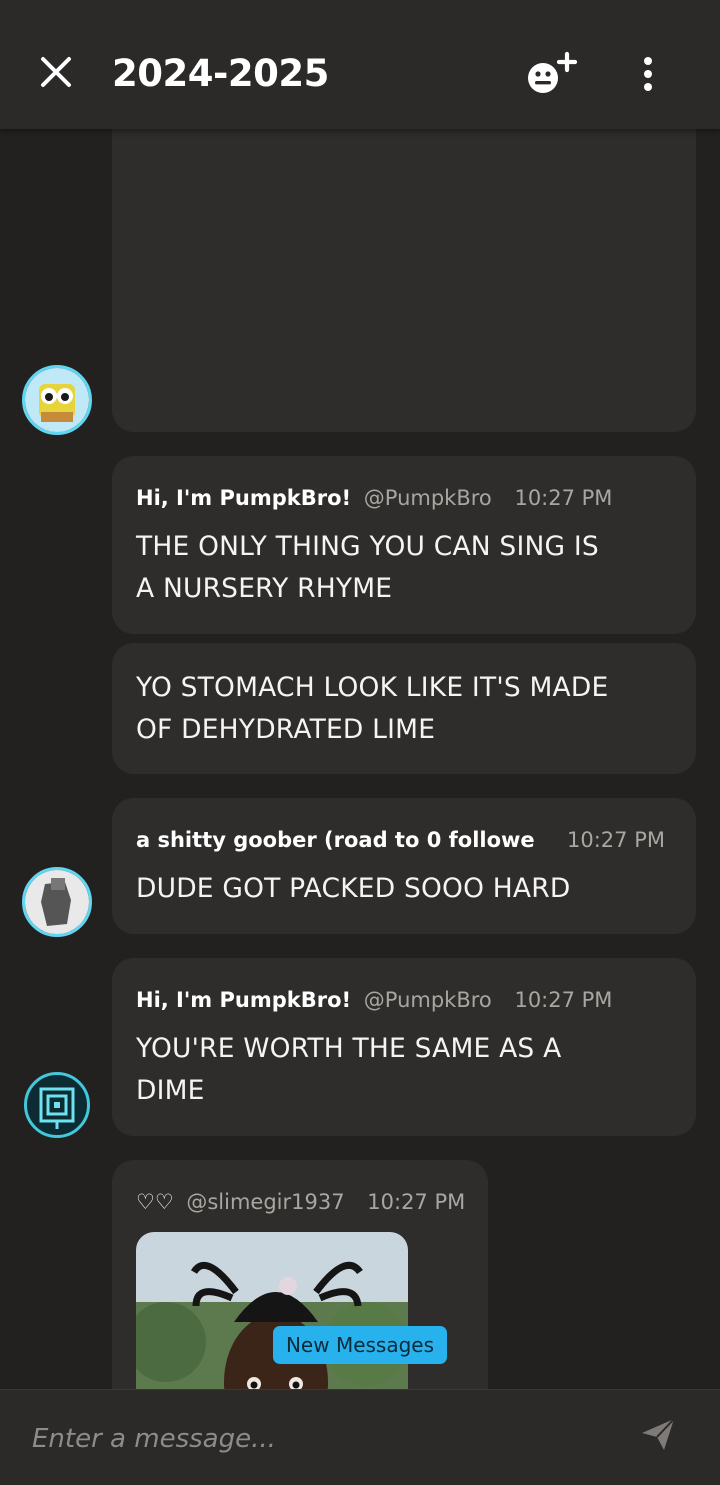  Describe the element at coordinates (658, 1434) in the screenshot. I see `send-icon` at that location.